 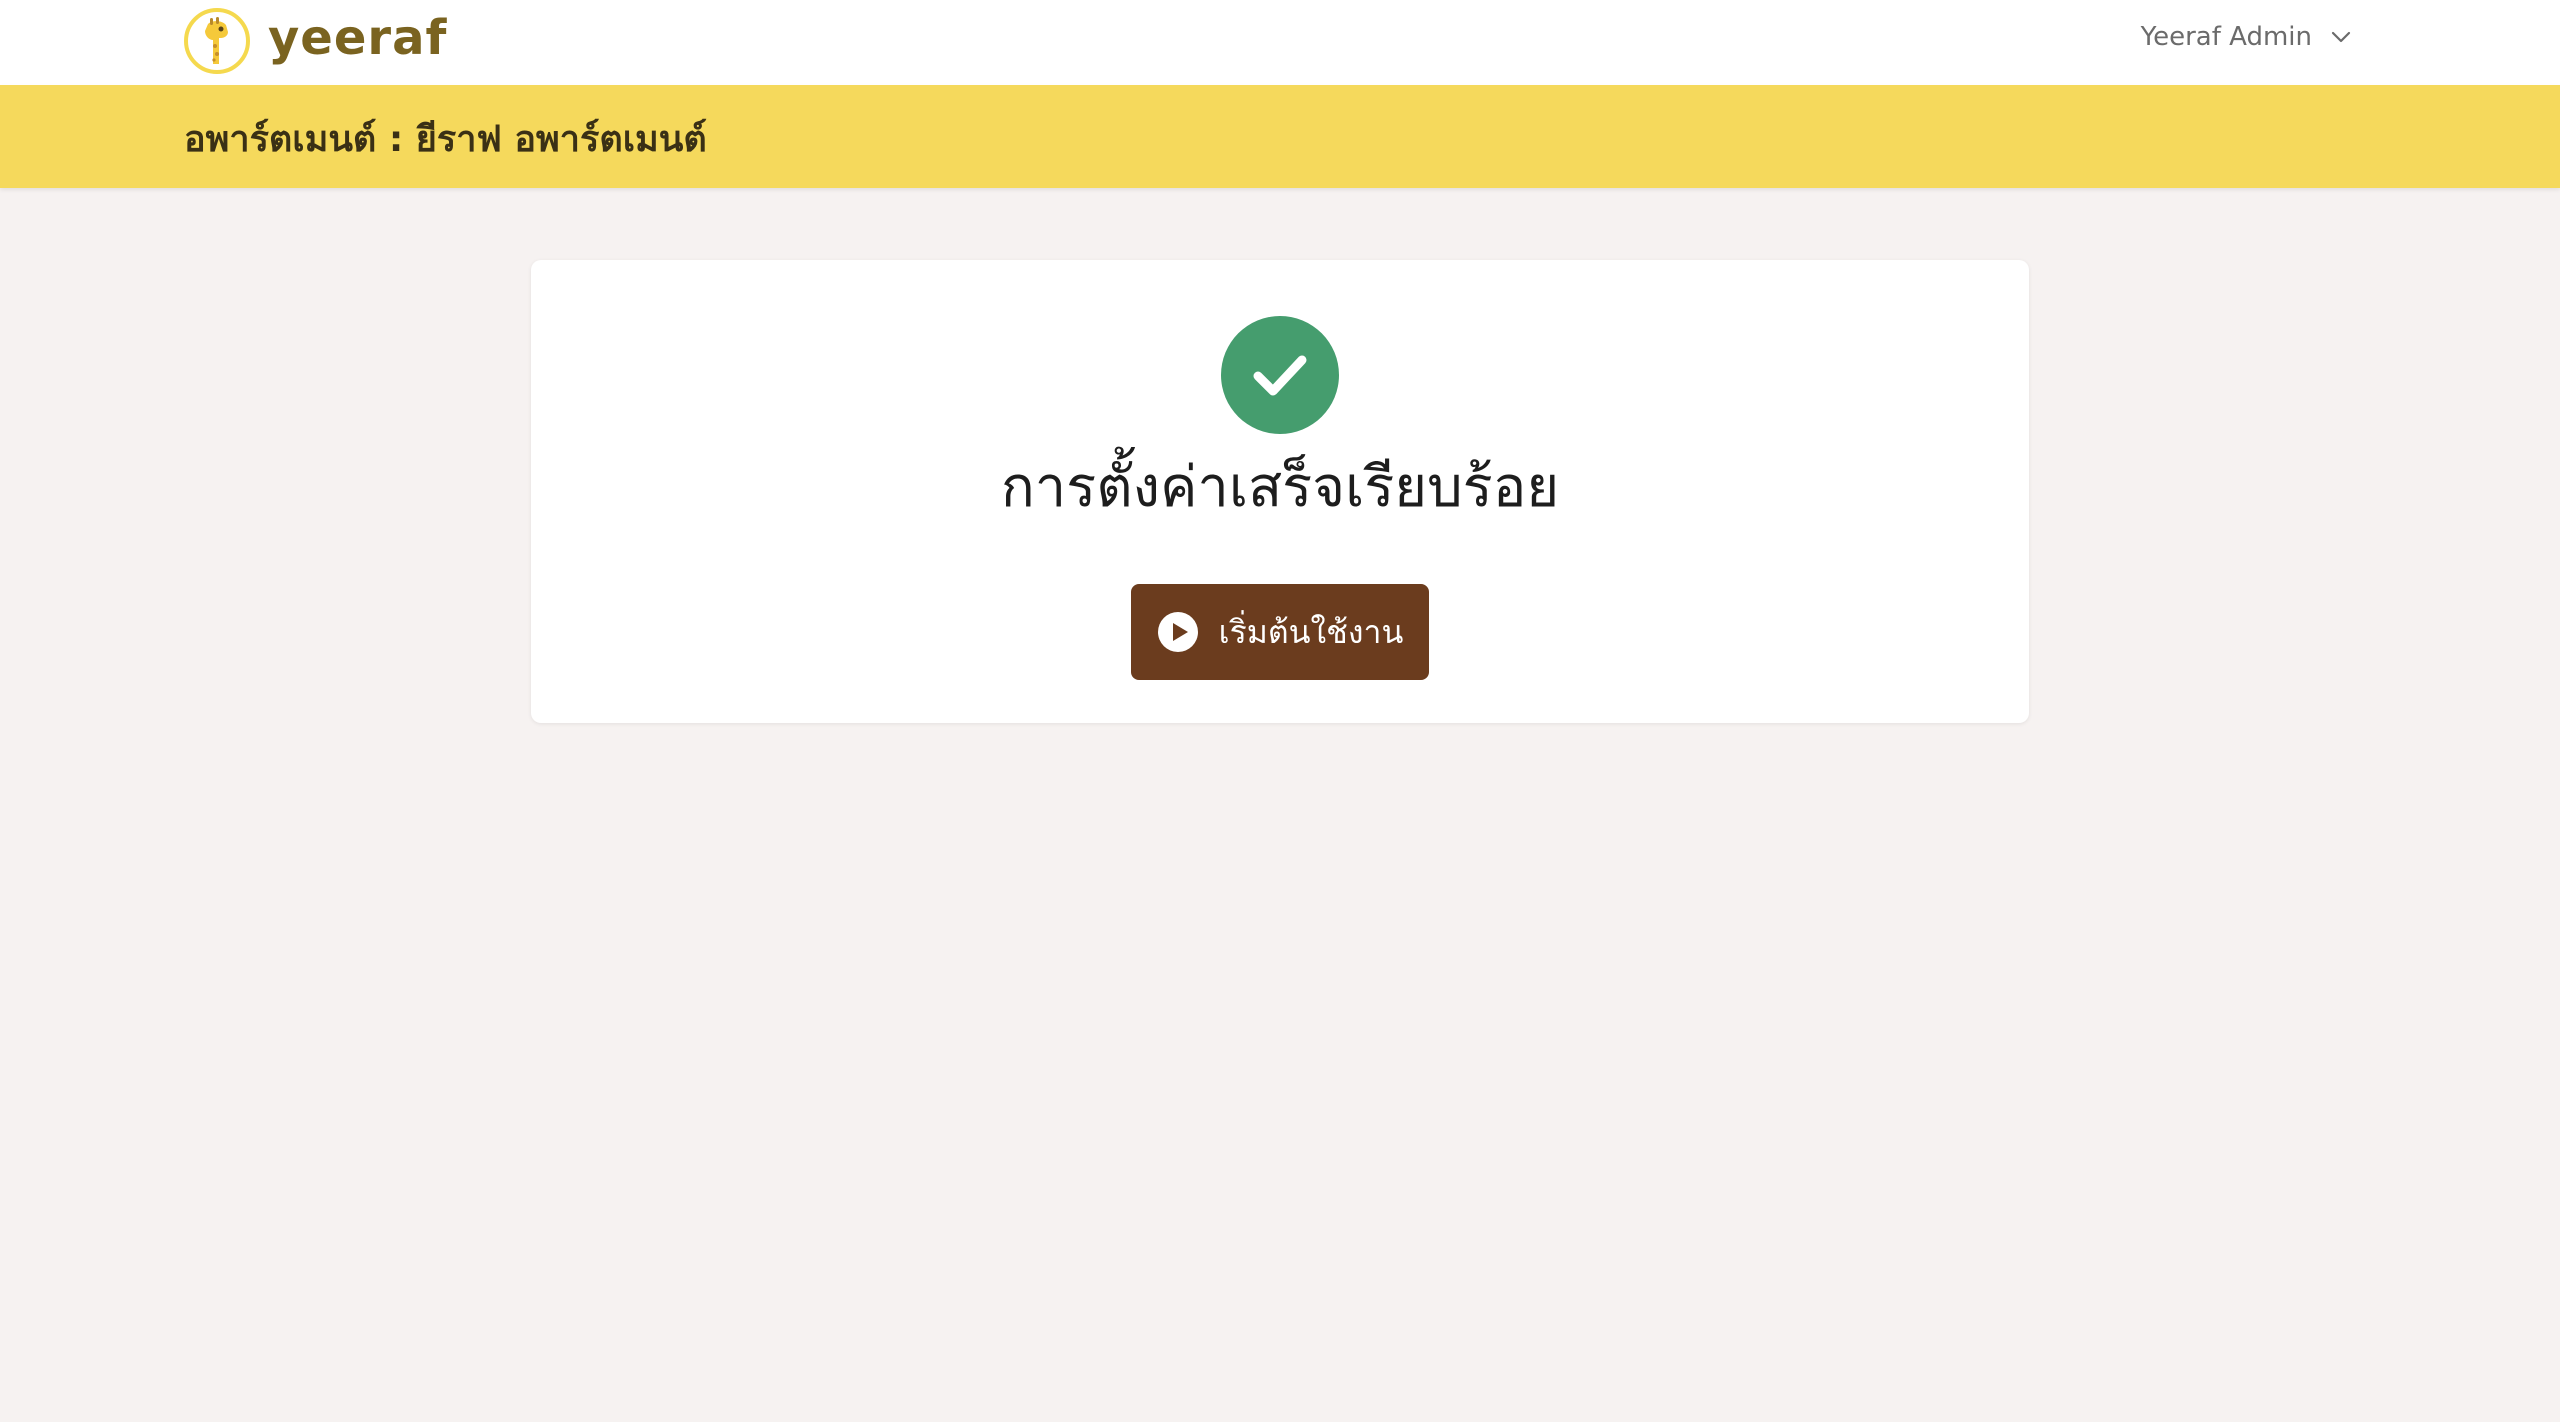 I want to click on setup-complete-heading: การตั้งค่าเสร็จเรียบร้อย, so click(x=1280, y=487).